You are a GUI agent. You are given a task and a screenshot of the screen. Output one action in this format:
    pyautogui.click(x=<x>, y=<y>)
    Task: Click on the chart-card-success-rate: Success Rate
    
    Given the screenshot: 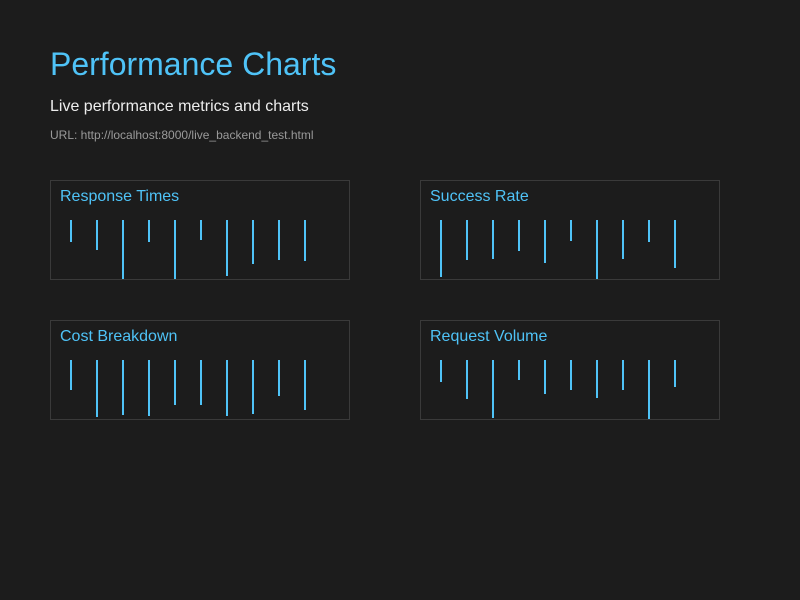 What is the action you would take?
    pyautogui.click(x=570, y=230)
    